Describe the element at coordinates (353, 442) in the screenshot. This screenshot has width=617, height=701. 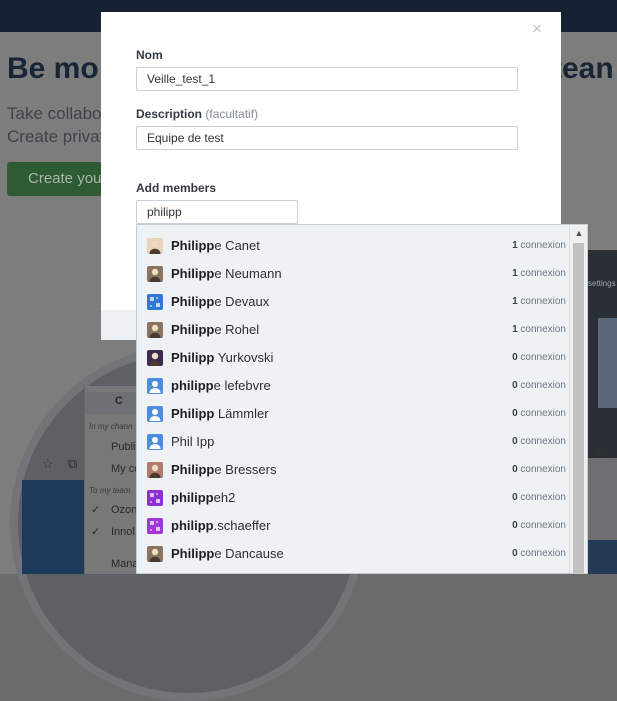
I see `suggestion-item: Phil Ipp 0 connexion` at that location.